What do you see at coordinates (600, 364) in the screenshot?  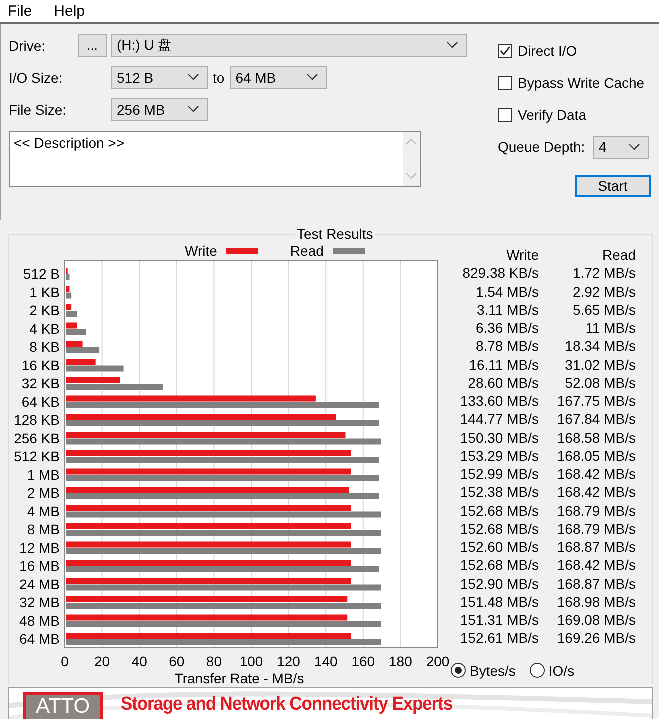 I see `table-cell-text: 31.02 MB/s` at bounding box center [600, 364].